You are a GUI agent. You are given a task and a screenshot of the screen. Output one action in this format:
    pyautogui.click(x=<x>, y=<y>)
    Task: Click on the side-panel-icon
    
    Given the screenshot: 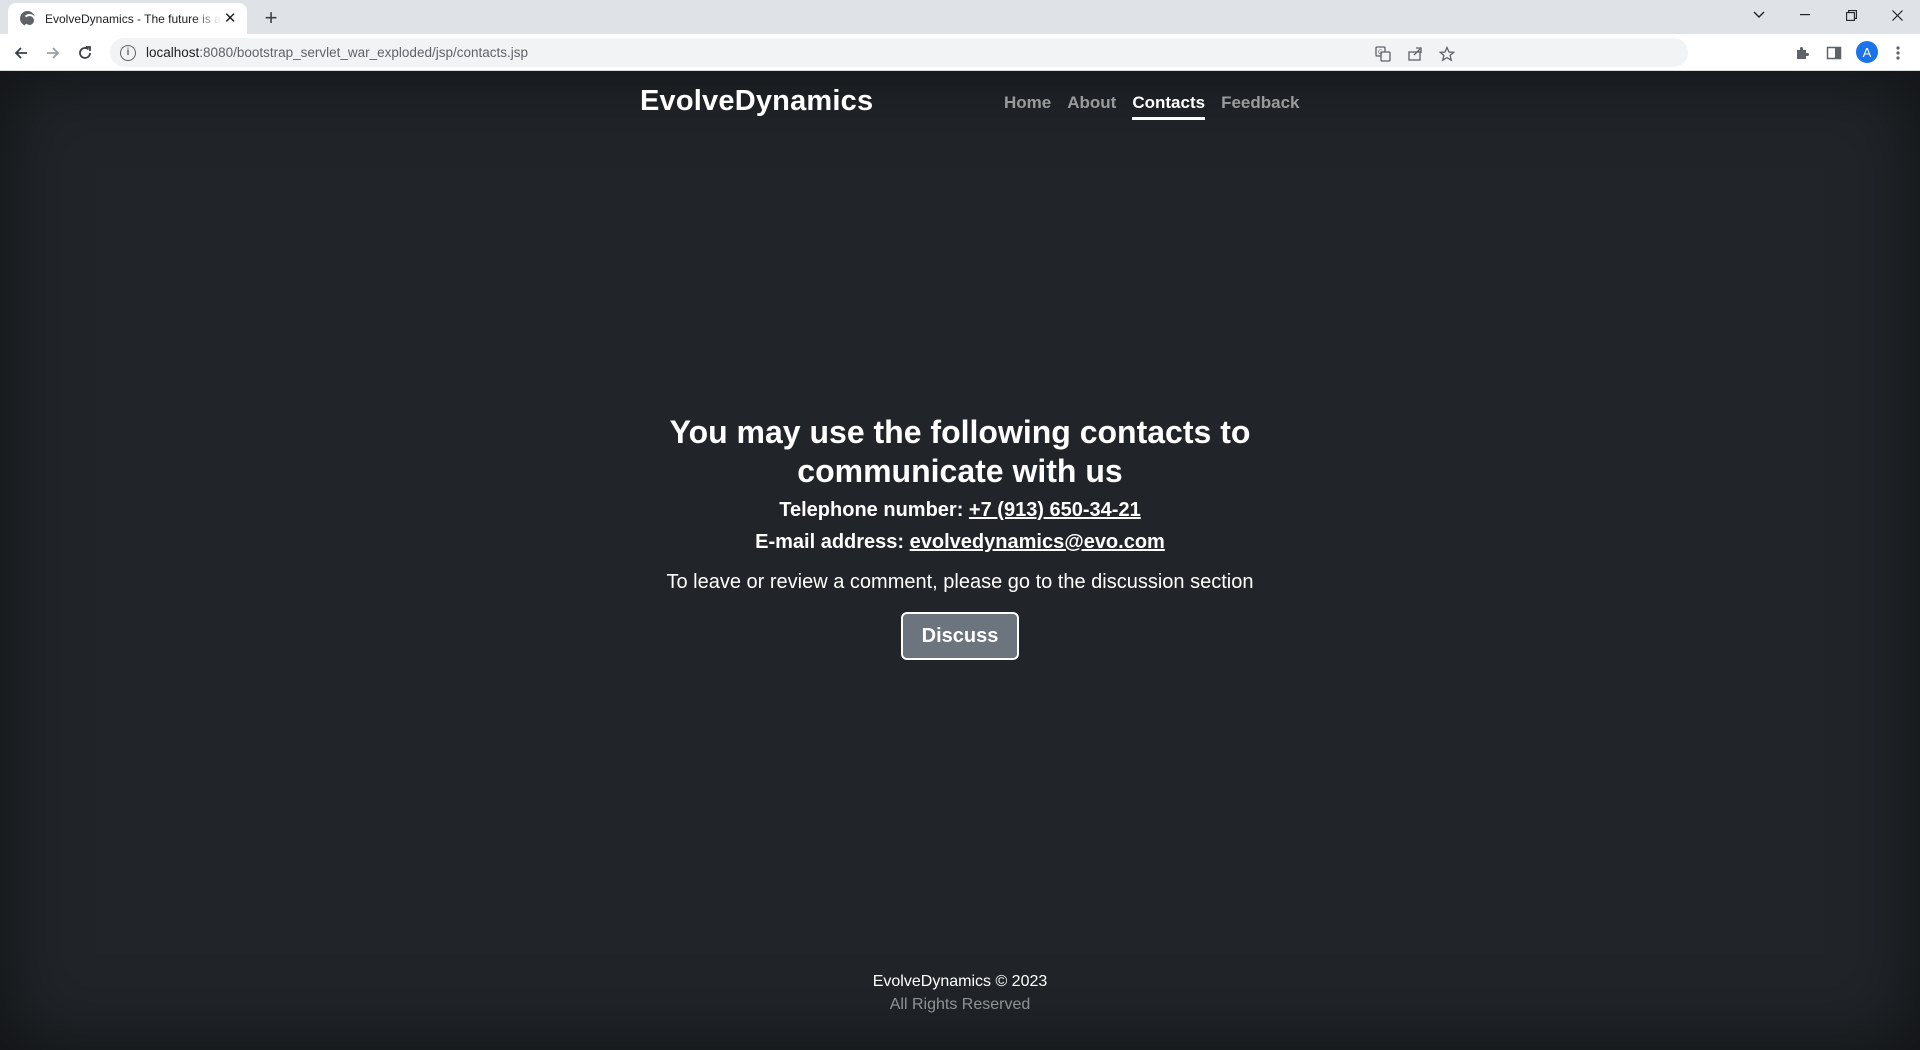 What is the action you would take?
    pyautogui.click(x=1834, y=53)
    